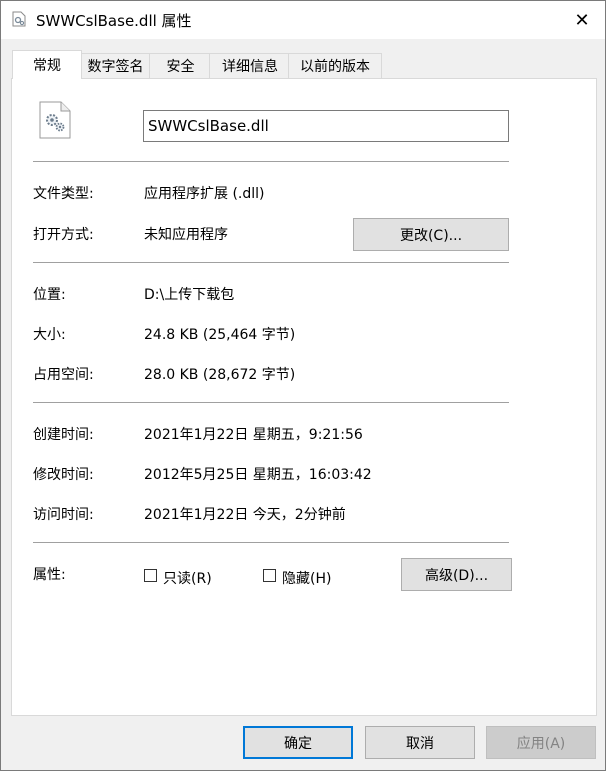  I want to click on modified-value: 2012年5月25日 星期五，16:03:42, so click(258, 475).